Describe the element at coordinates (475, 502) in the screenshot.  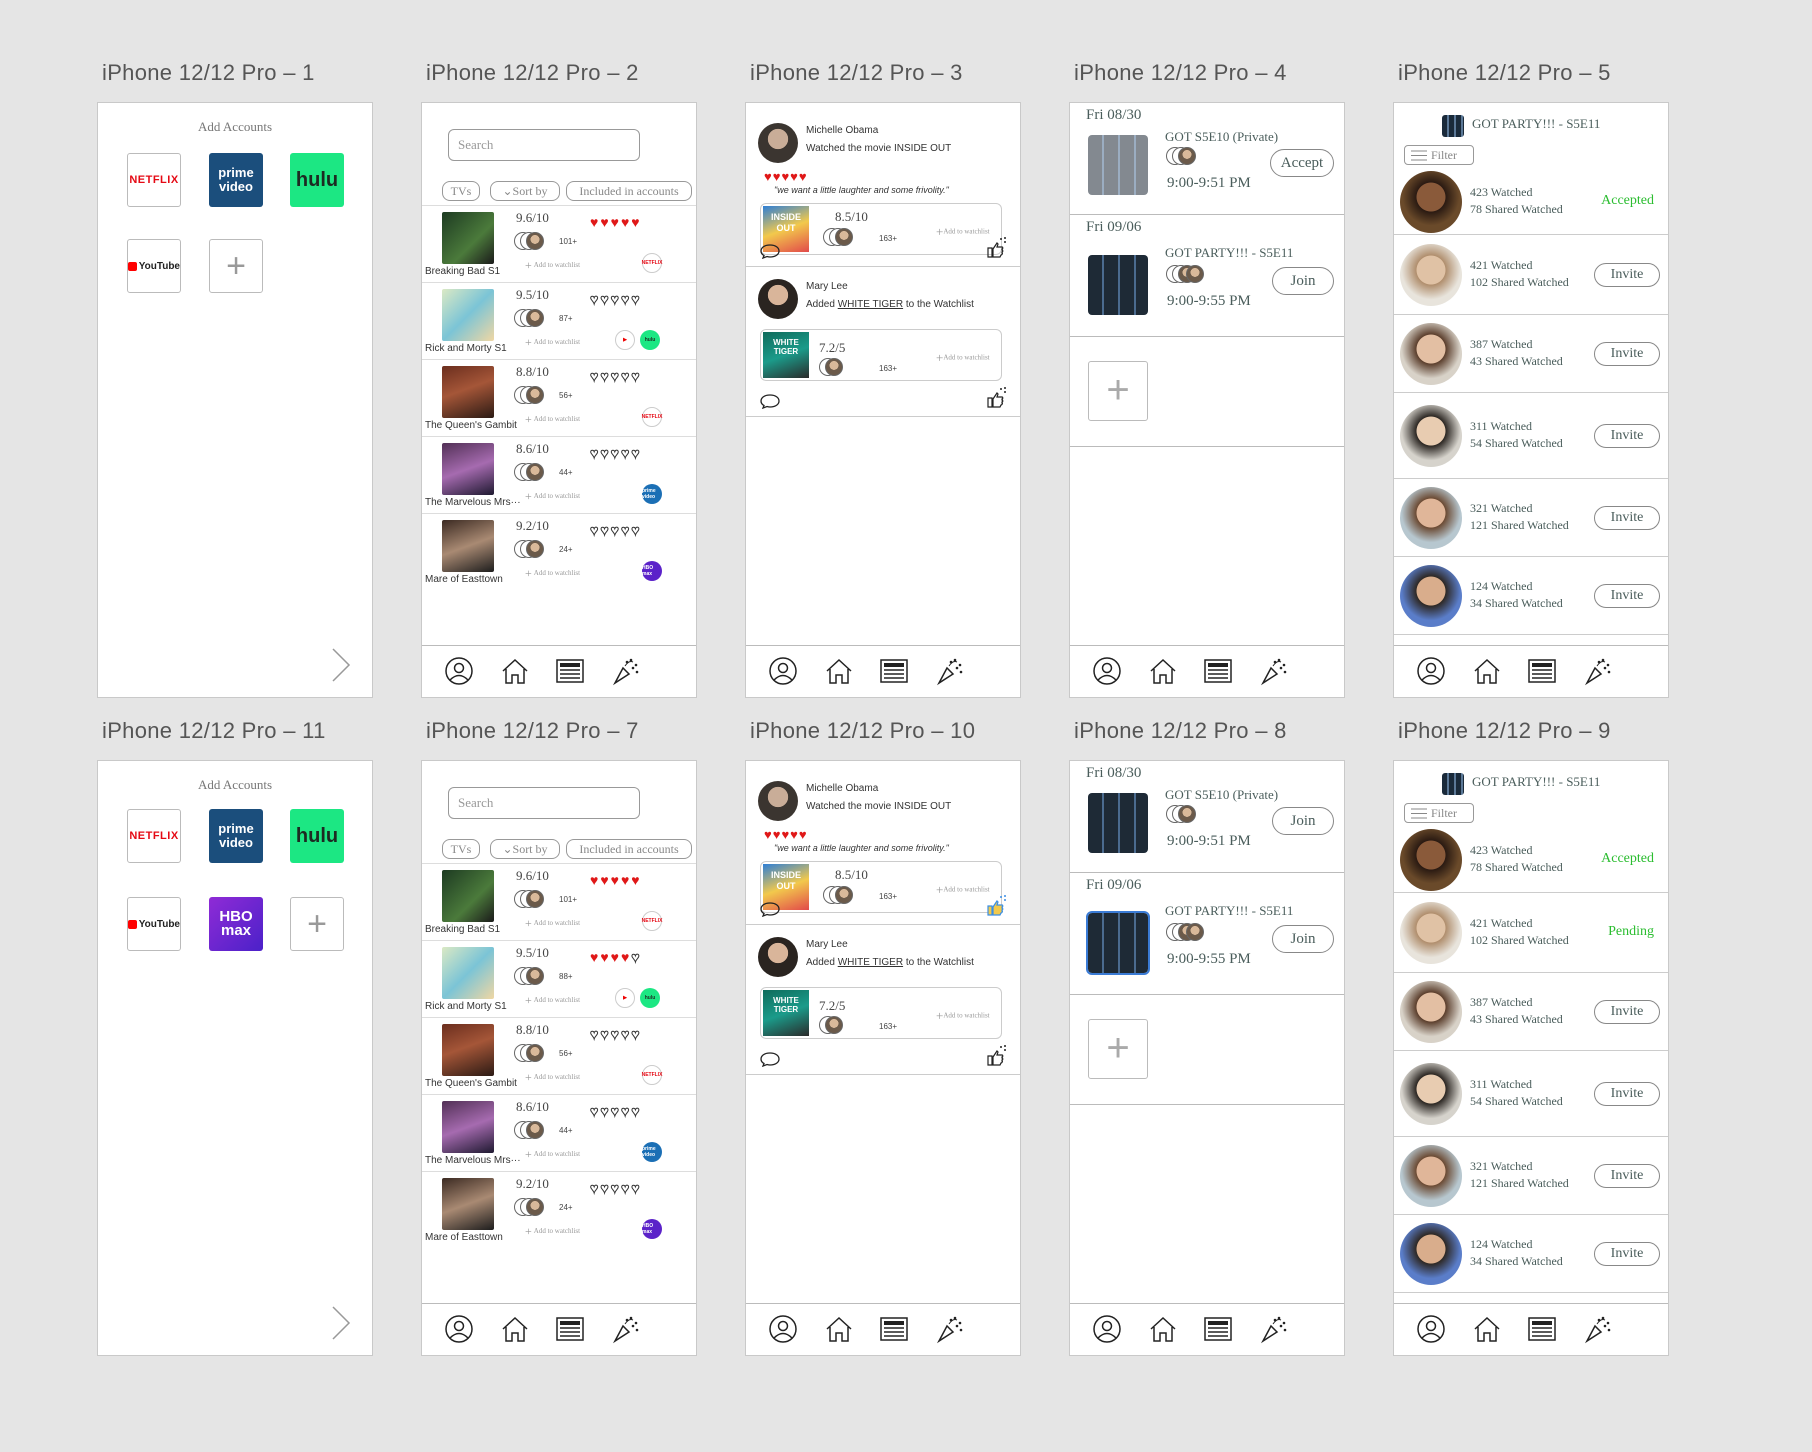
I see `show-title: The Marvelous Mrs···` at that location.